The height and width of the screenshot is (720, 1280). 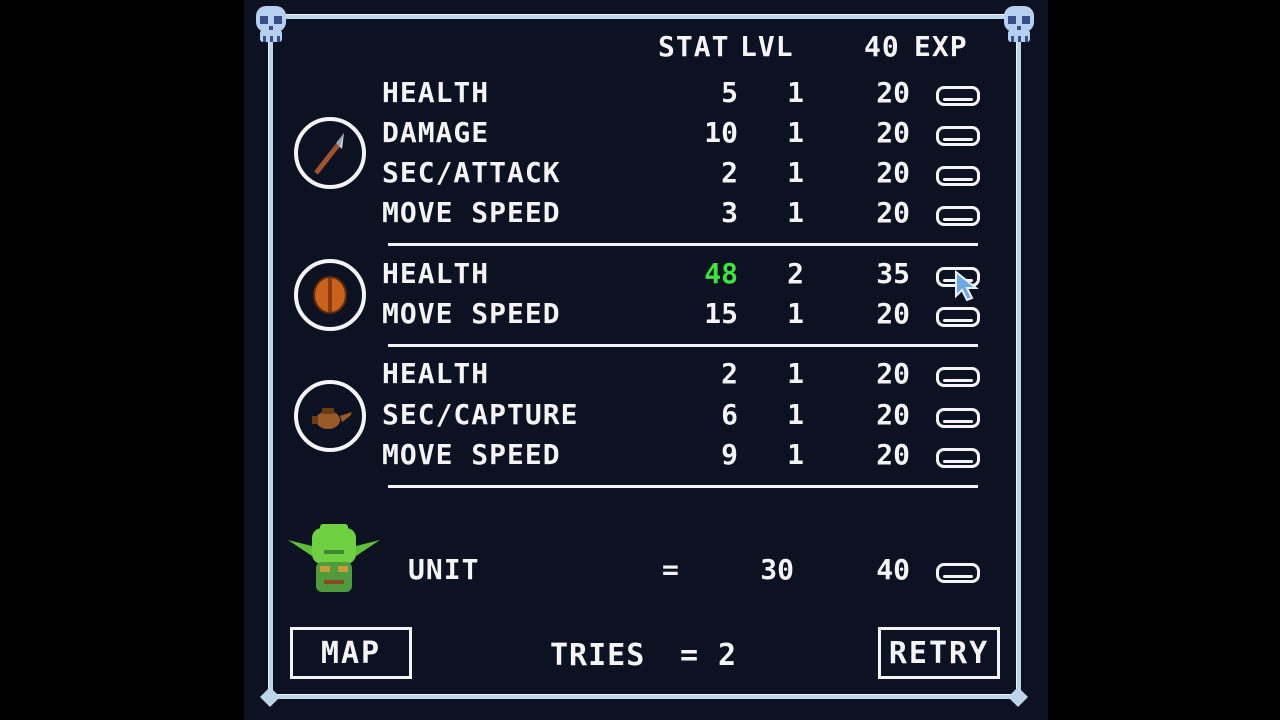 I want to click on unit-value: 30, so click(x=777, y=569).